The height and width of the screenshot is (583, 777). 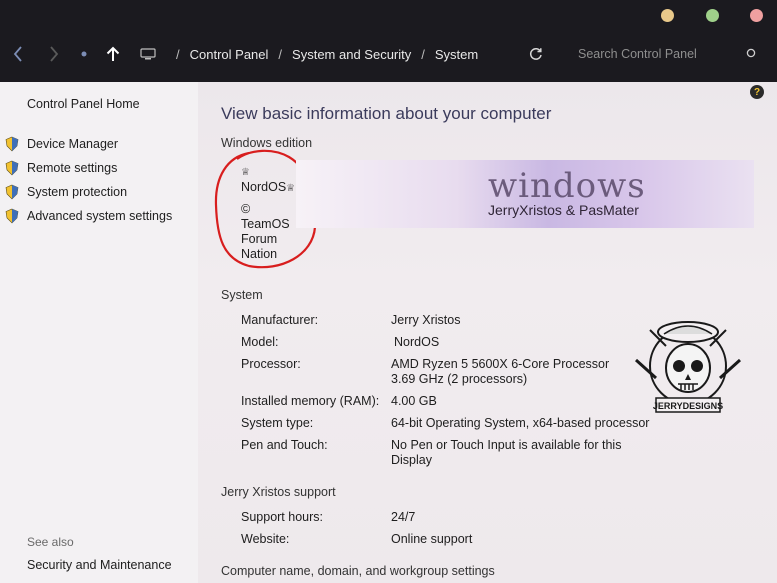 I want to click on forward-button, so click(x=54, y=54).